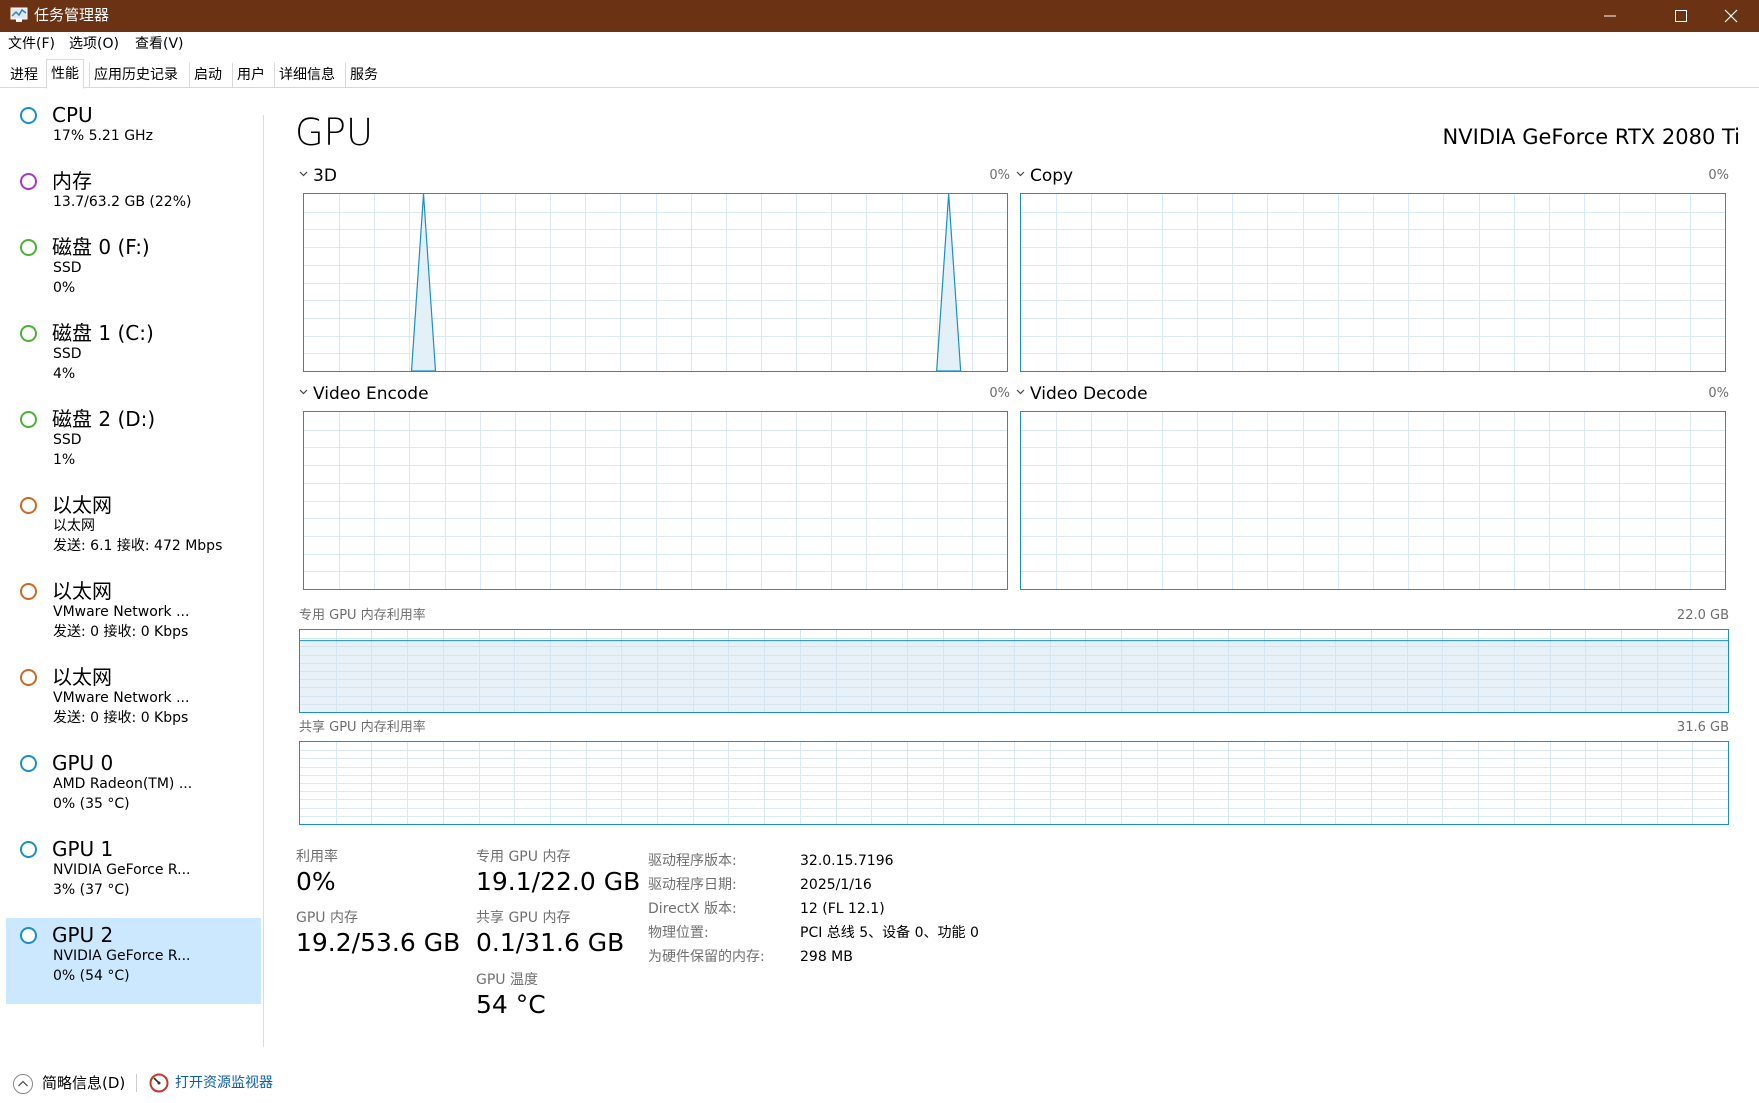 The height and width of the screenshot is (1103, 1759). I want to click on sidebar-item-detail: 0% (54 °C), so click(91, 976).